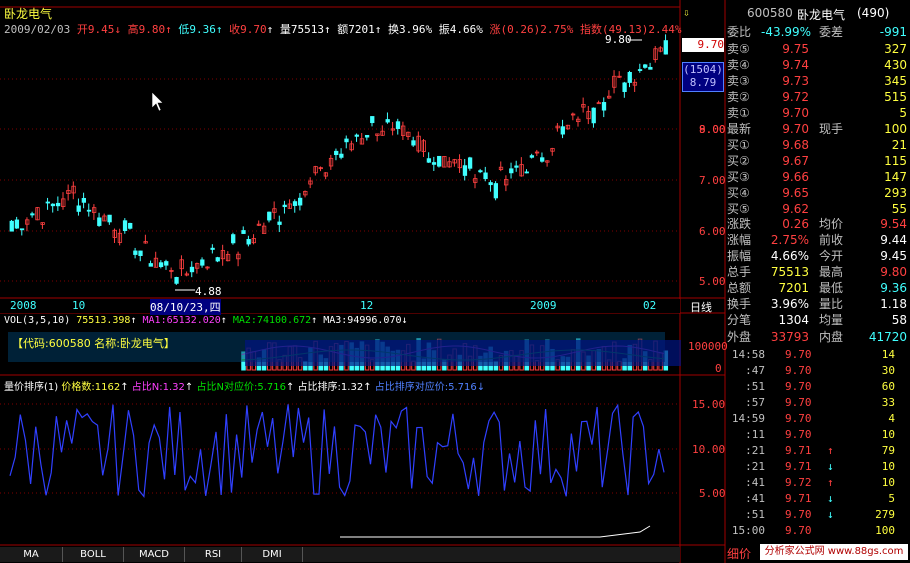  Describe the element at coordinates (93, 554) in the screenshot. I see `tab-boll: BOLL` at that location.